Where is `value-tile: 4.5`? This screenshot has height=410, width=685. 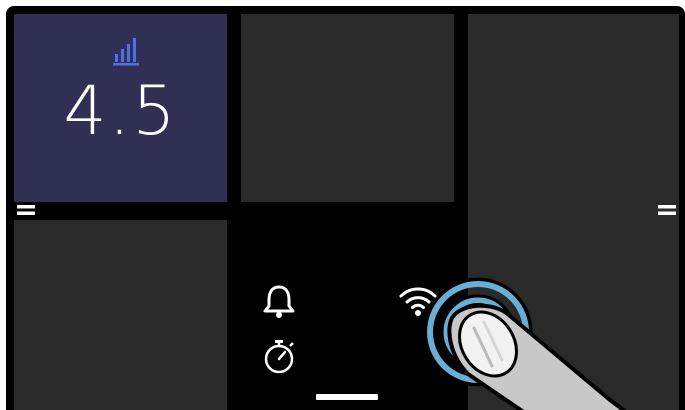 value-tile: 4.5 is located at coordinates (120, 108).